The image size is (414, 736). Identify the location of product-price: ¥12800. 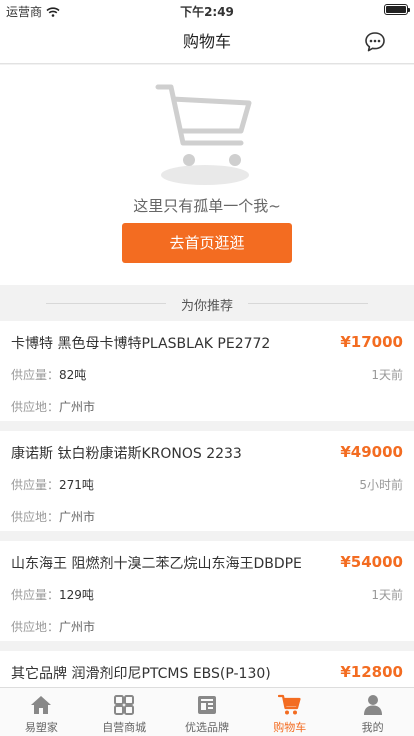
(371, 672).